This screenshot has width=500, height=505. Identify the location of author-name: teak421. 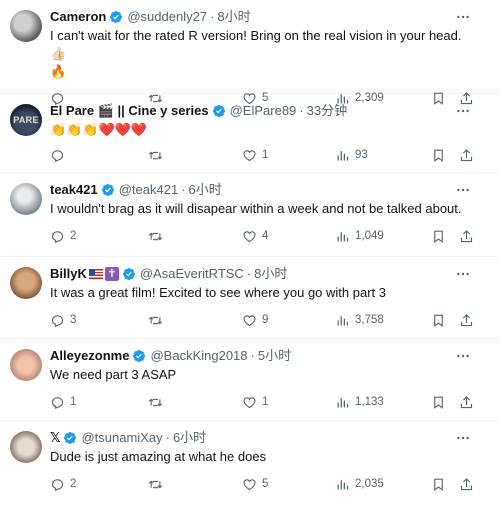
(74, 190).